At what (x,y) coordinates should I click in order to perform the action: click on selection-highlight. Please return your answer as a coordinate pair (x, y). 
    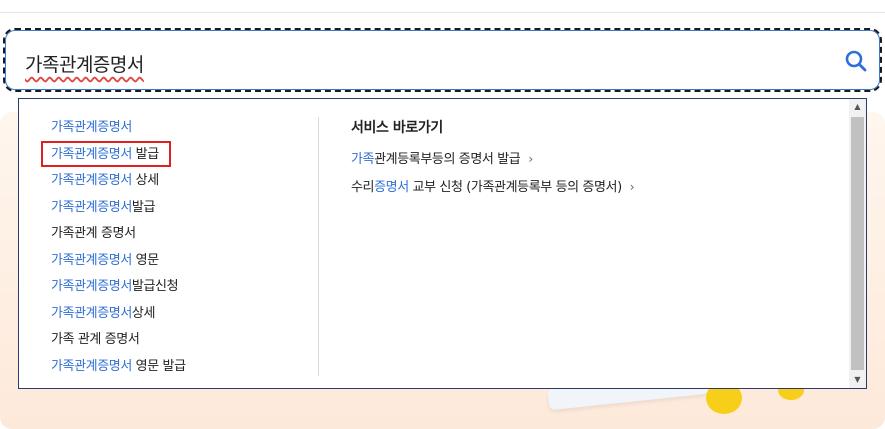
    Looking at the image, I should click on (106, 154).